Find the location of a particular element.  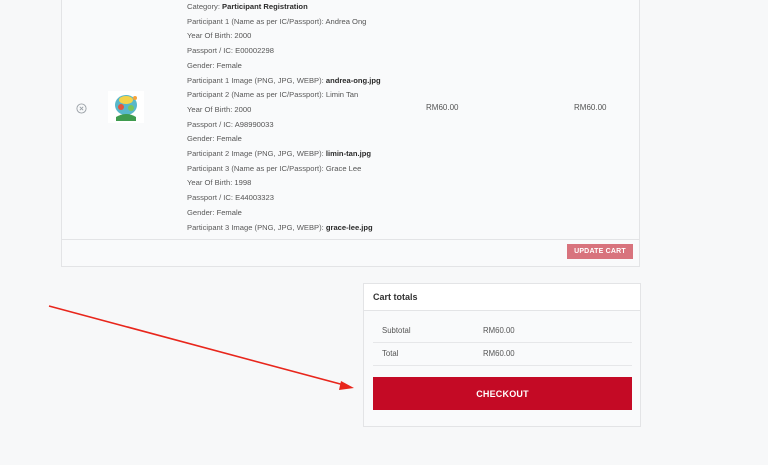

item-price: RM60.00 is located at coordinates (442, 107).